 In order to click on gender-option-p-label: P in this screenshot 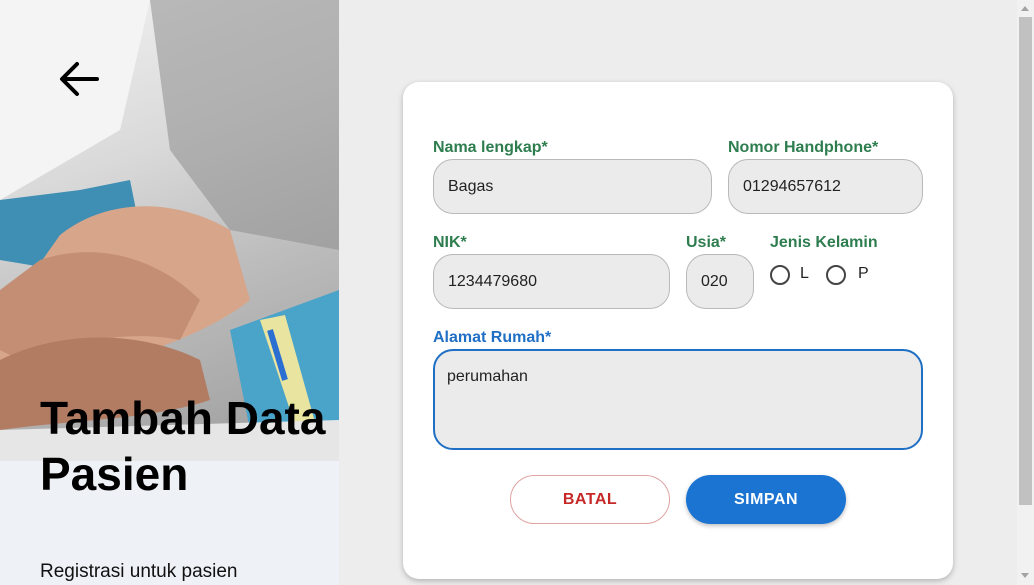, I will do `click(863, 273)`.